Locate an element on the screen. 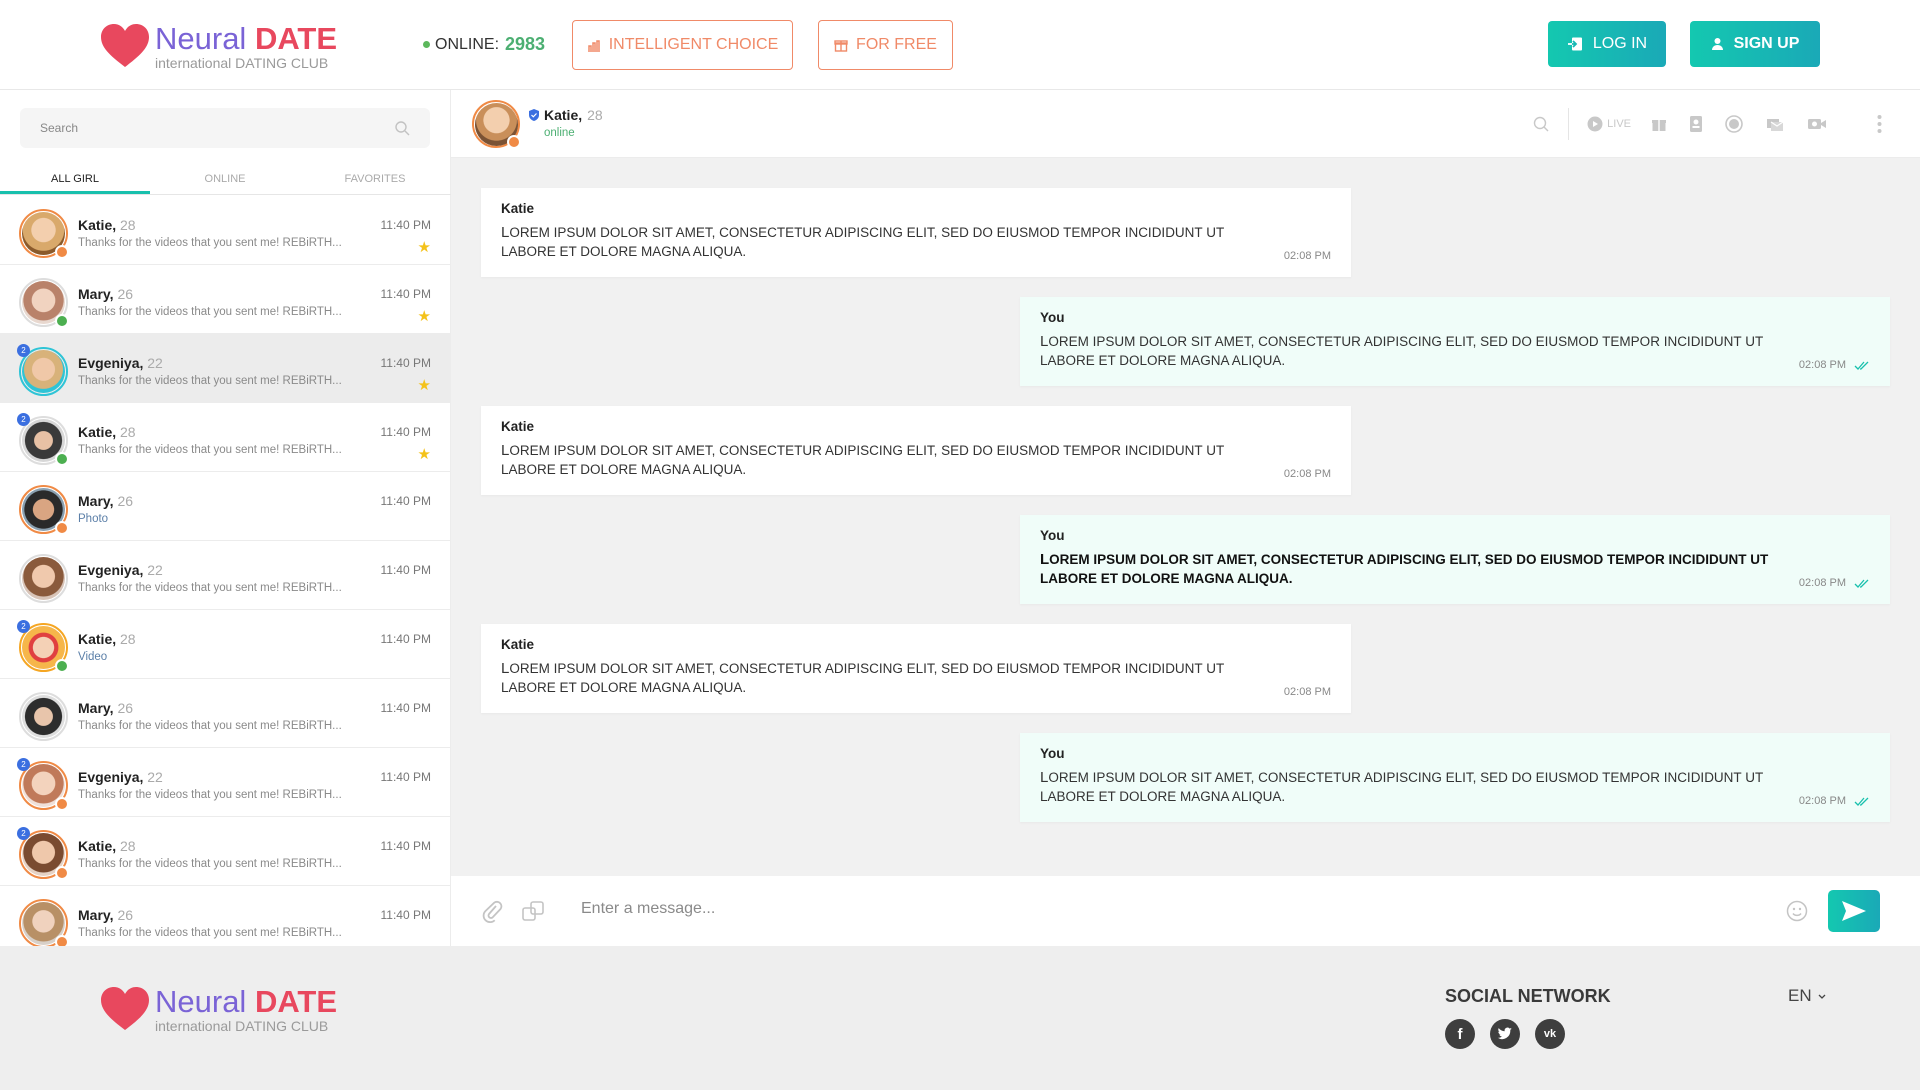 This screenshot has height=1090, width=1920. facebook-icon: f is located at coordinates (1460, 1034).